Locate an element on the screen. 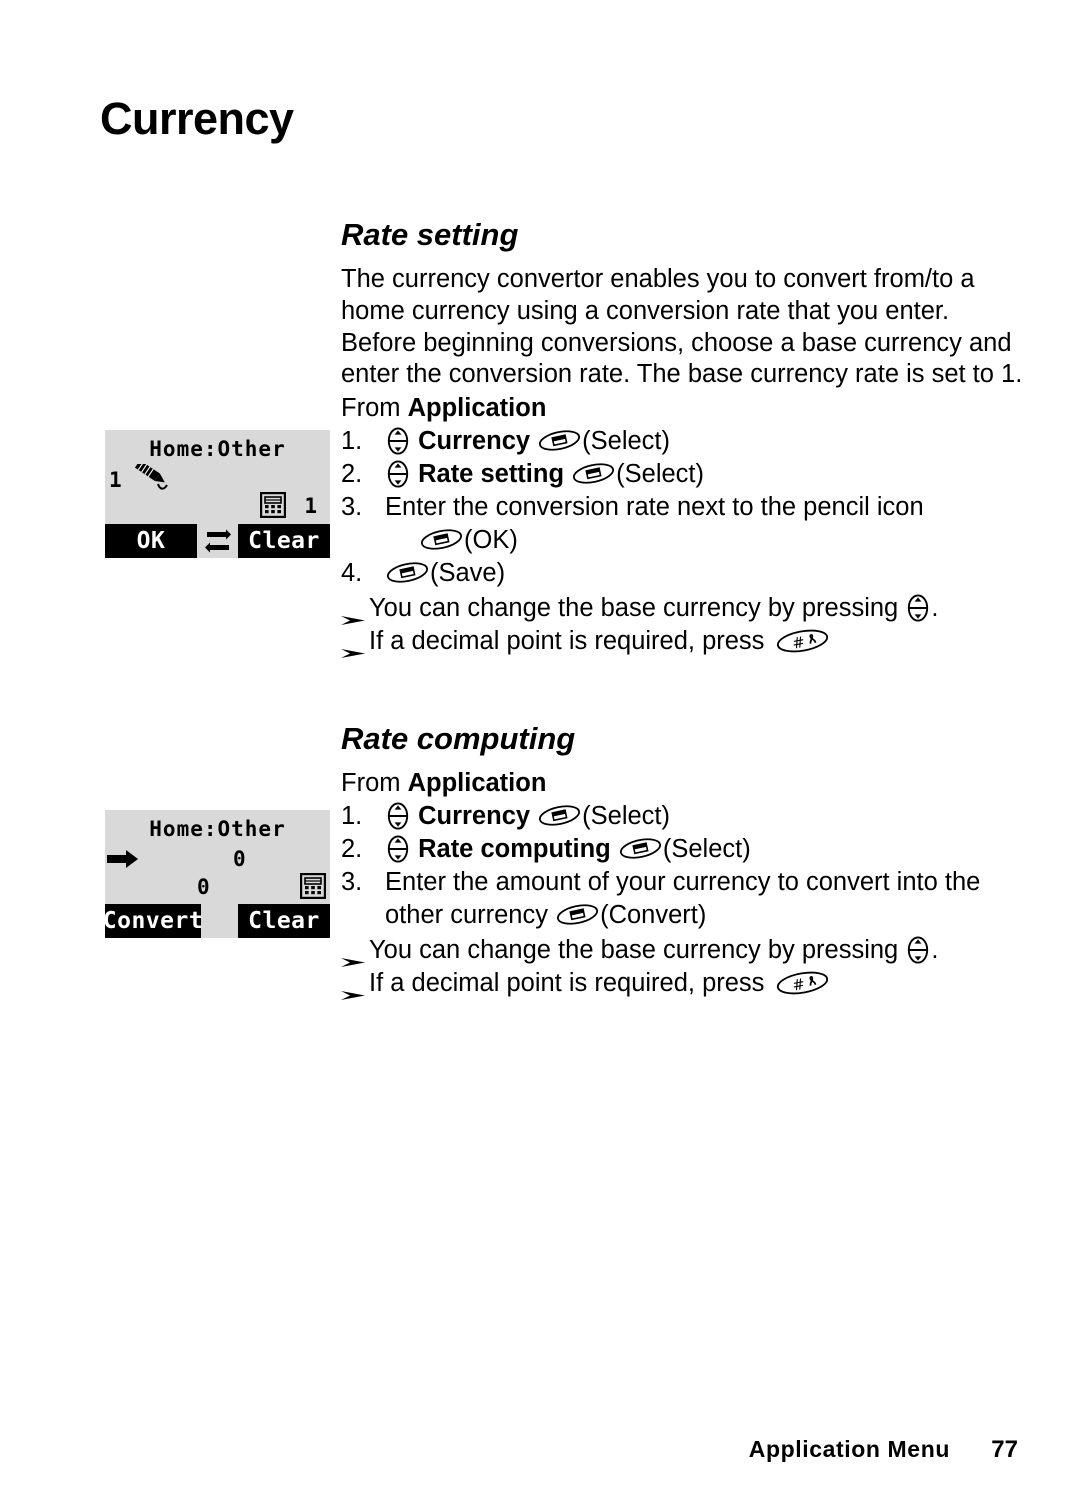 The height and width of the screenshot is (1500, 1080). step-post-label: (Convert) is located at coordinates (653, 914).